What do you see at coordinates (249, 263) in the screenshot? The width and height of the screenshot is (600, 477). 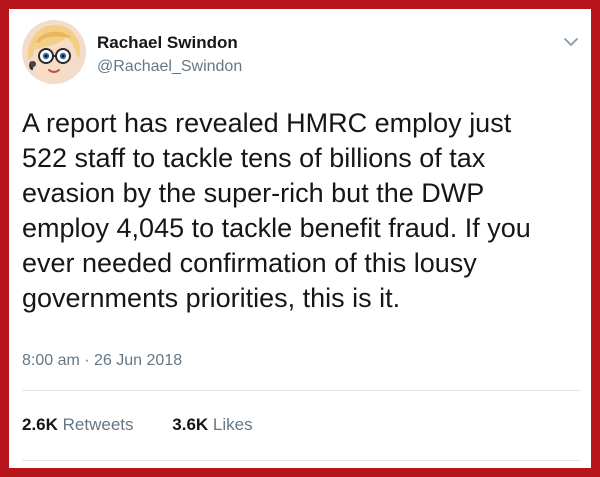 I see `tweet-text-line: ever needed confirmation of this lousy` at bounding box center [249, 263].